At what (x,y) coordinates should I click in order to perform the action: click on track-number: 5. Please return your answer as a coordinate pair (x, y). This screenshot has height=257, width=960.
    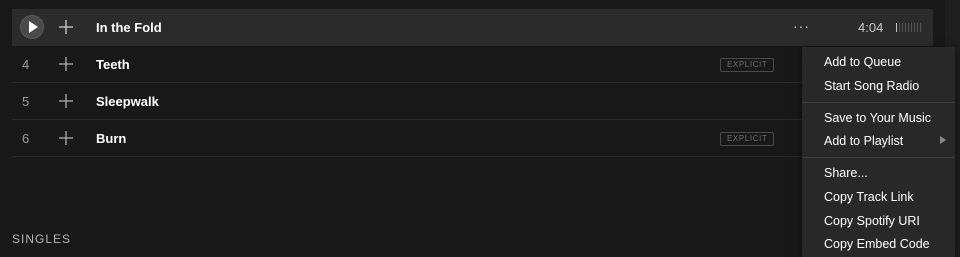
    Looking at the image, I should click on (26, 101).